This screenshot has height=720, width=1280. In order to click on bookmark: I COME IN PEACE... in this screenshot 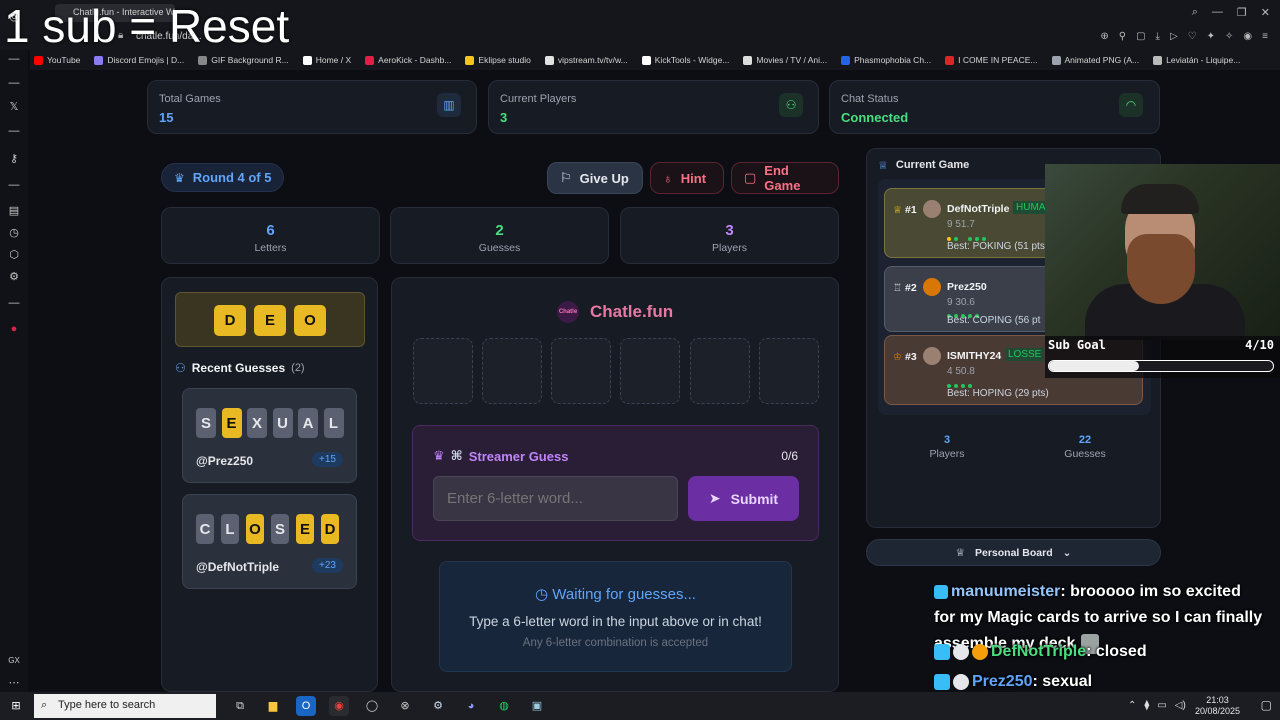, I will do `click(991, 60)`.